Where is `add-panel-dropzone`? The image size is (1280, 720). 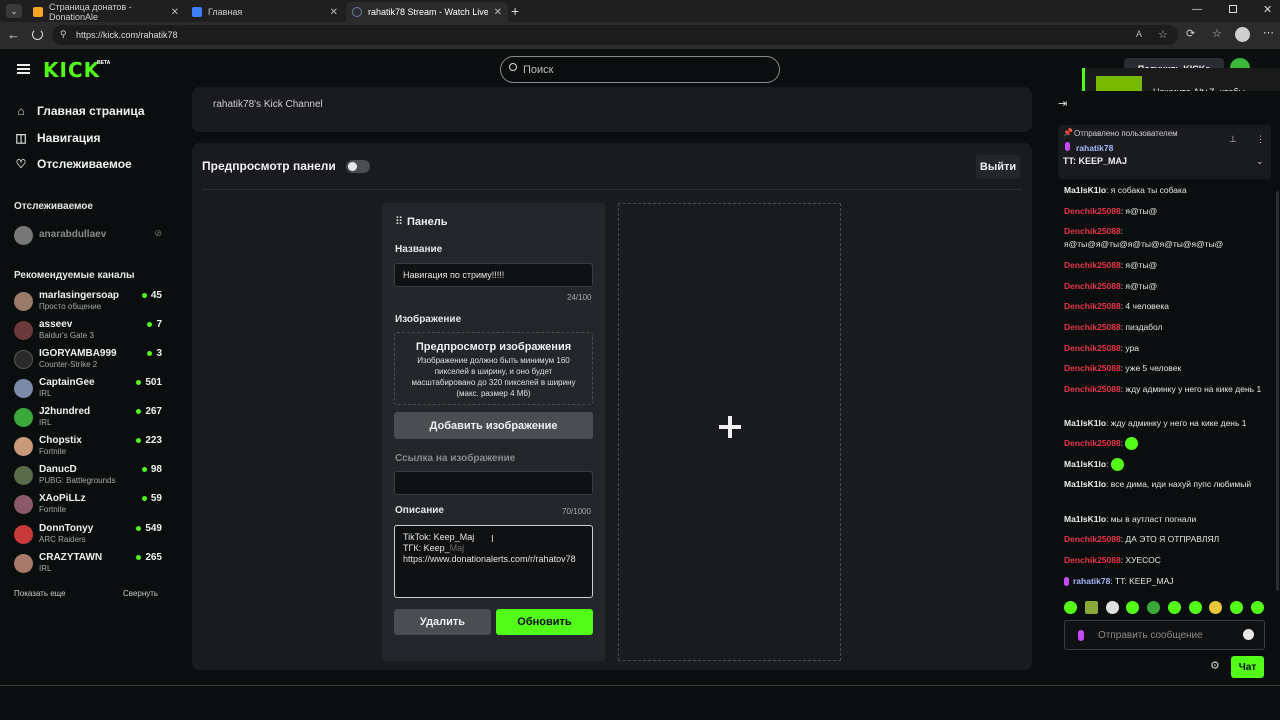
add-panel-dropzone is located at coordinates (729, 432).